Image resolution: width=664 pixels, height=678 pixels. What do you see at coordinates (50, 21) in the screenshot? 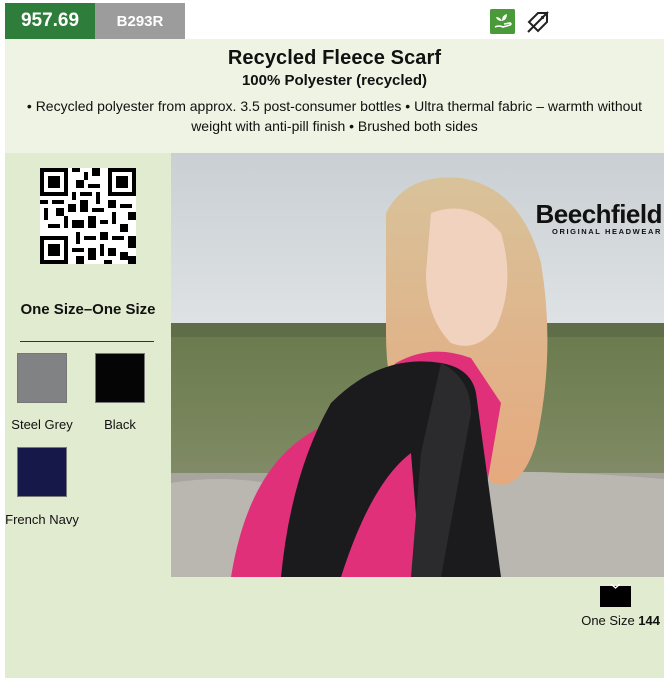
I see `product-code-badge: 957.69` at bounding box center [50, 21].